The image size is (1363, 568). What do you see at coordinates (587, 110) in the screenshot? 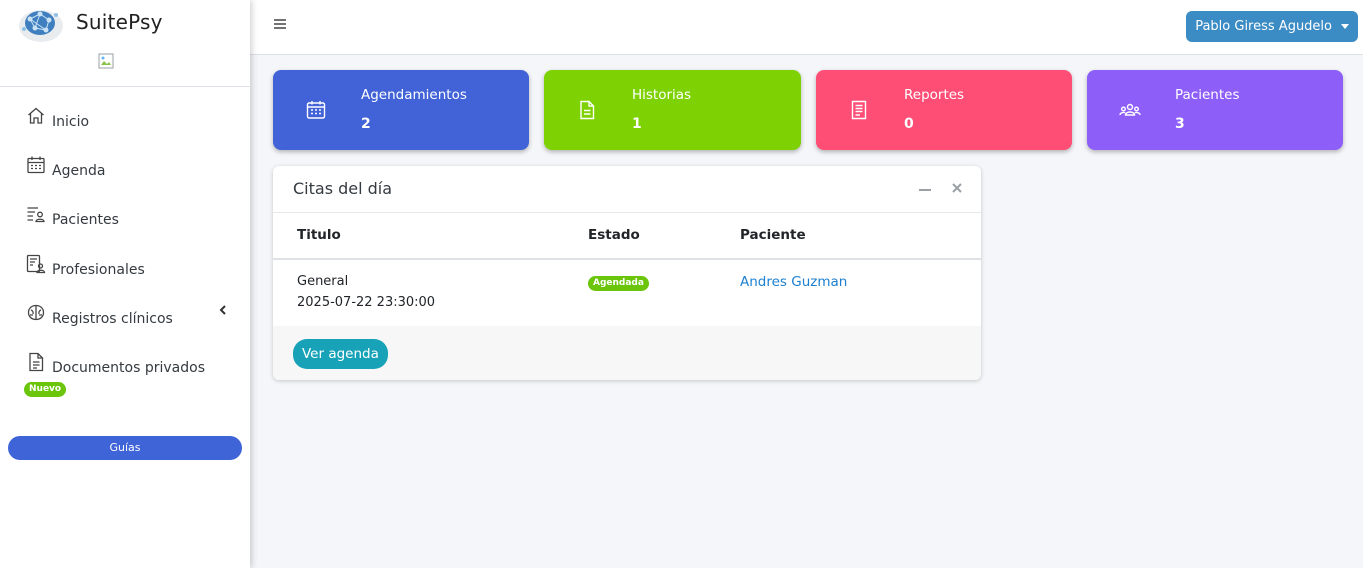
I see `document-icon` at bounding box center [587, 110].